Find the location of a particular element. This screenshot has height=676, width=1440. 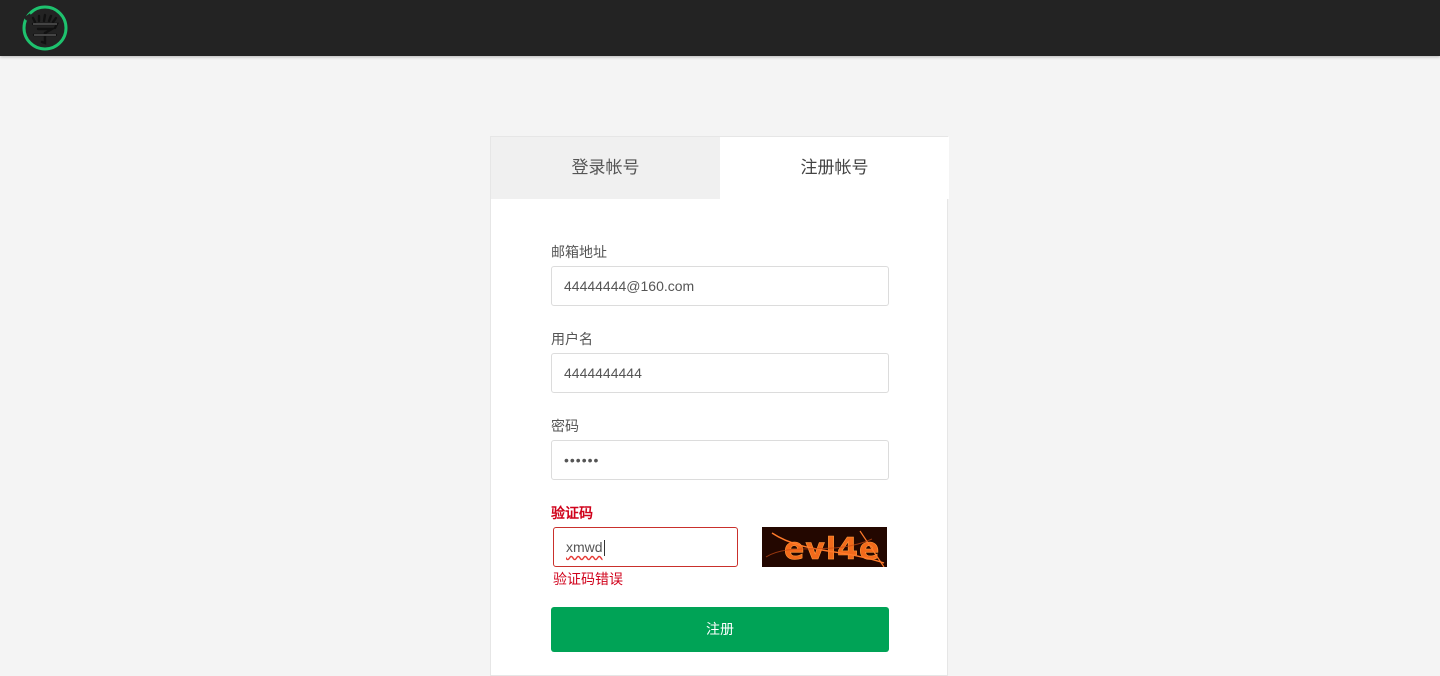

top-navbar is located at coordinates (720, 28).